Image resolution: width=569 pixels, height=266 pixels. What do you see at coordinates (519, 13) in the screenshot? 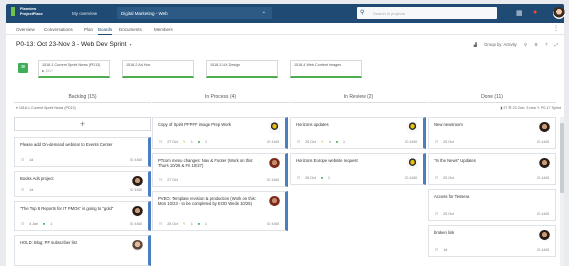
I see `apps-grid-icon: ▦` at bounding box center [519, 13].